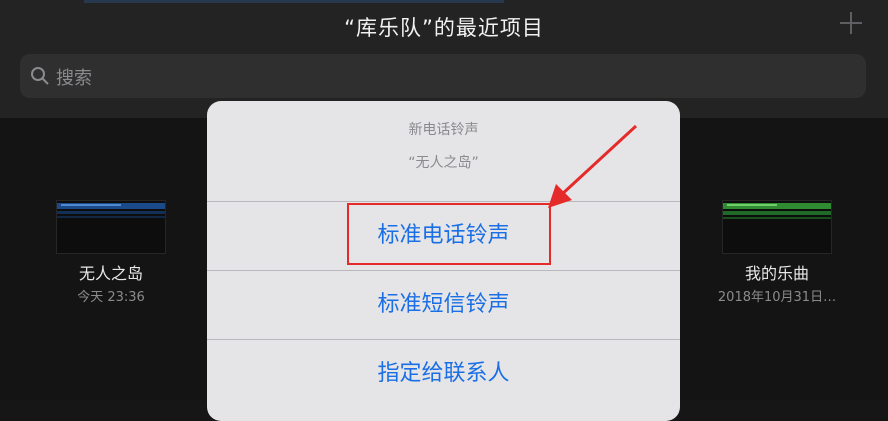  I want to click on project-name: 我的乐曲, so click(776, 273).